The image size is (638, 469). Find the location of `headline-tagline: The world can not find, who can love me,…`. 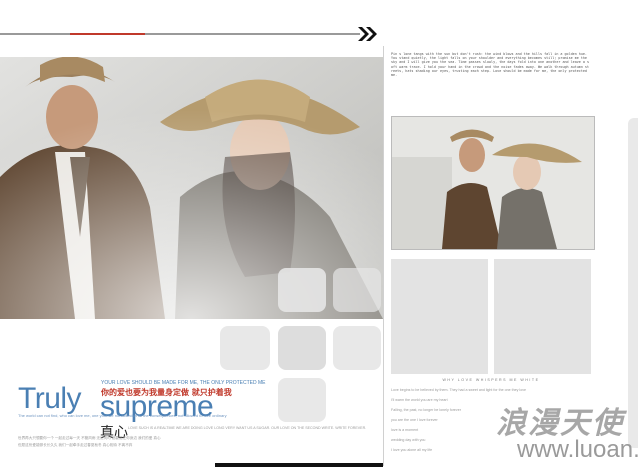

headline-tagline: The world can not find, who can love me,… is located at coordinates (122, 415).